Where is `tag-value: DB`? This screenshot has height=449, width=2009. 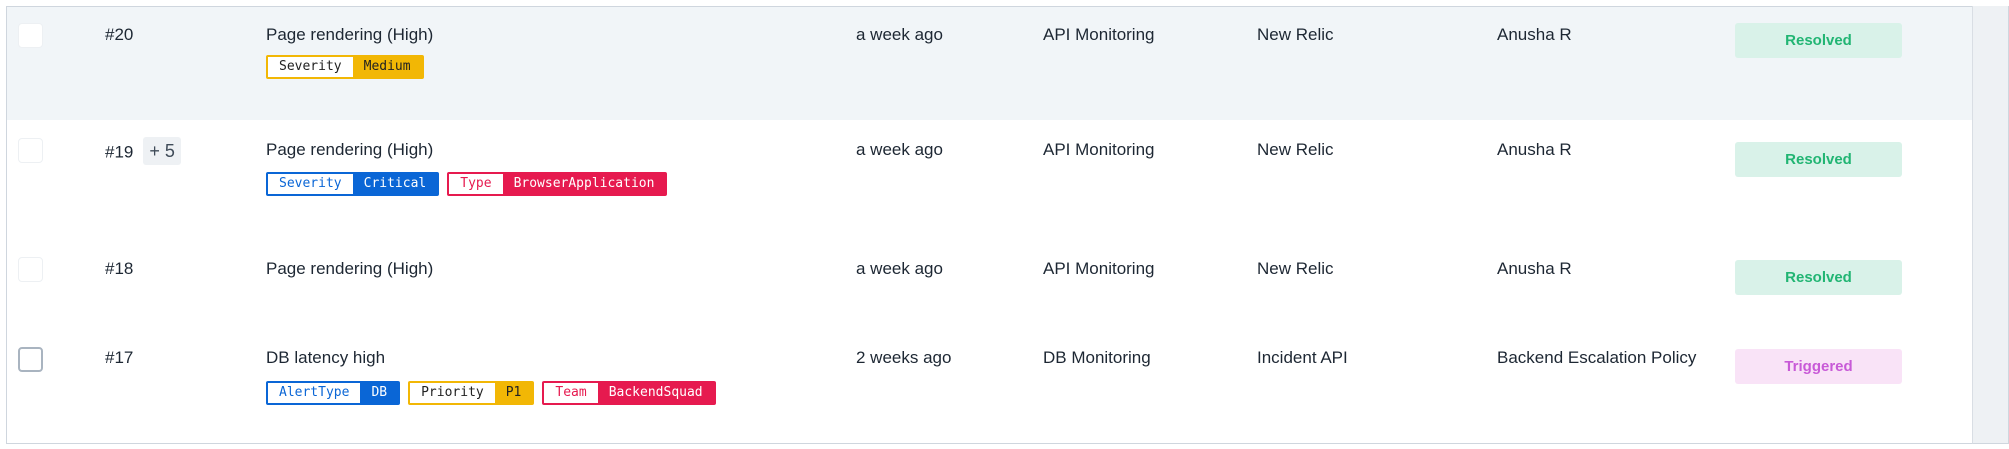 tag-value: DB is located at coordinates (379, 393).